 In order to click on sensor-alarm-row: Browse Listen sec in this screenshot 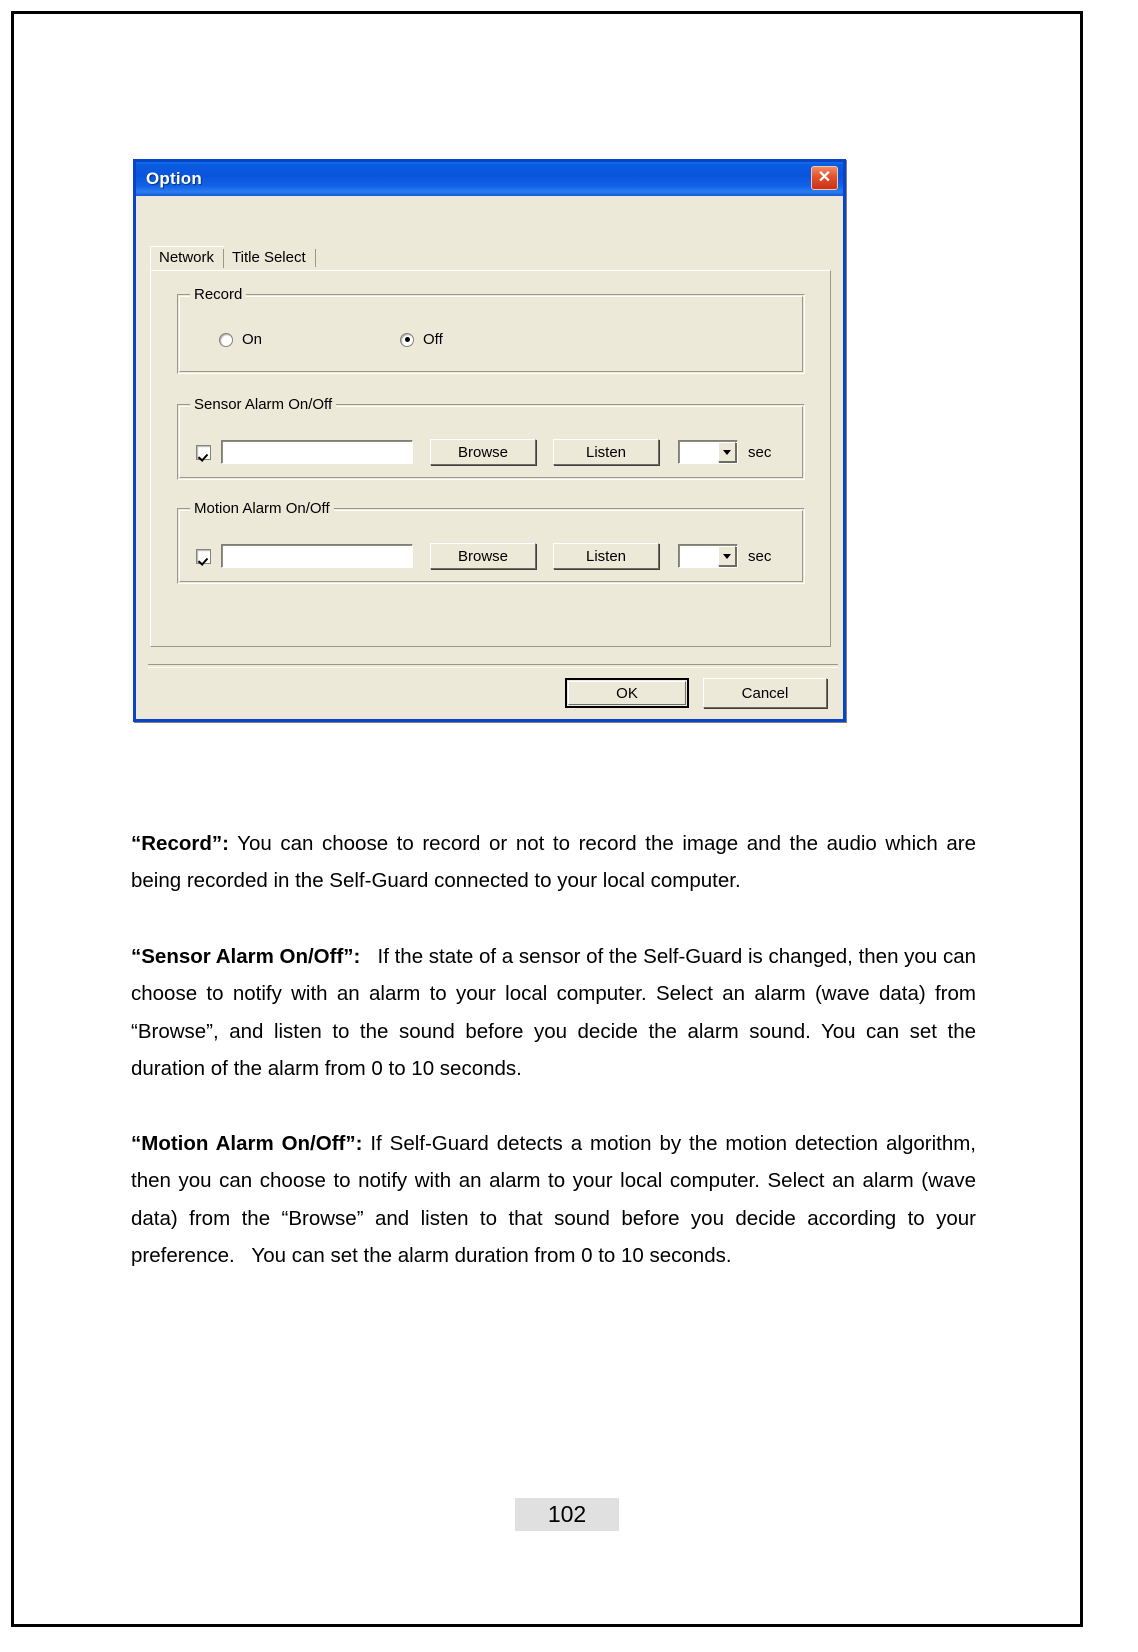, I will do `click(483, 452)`.